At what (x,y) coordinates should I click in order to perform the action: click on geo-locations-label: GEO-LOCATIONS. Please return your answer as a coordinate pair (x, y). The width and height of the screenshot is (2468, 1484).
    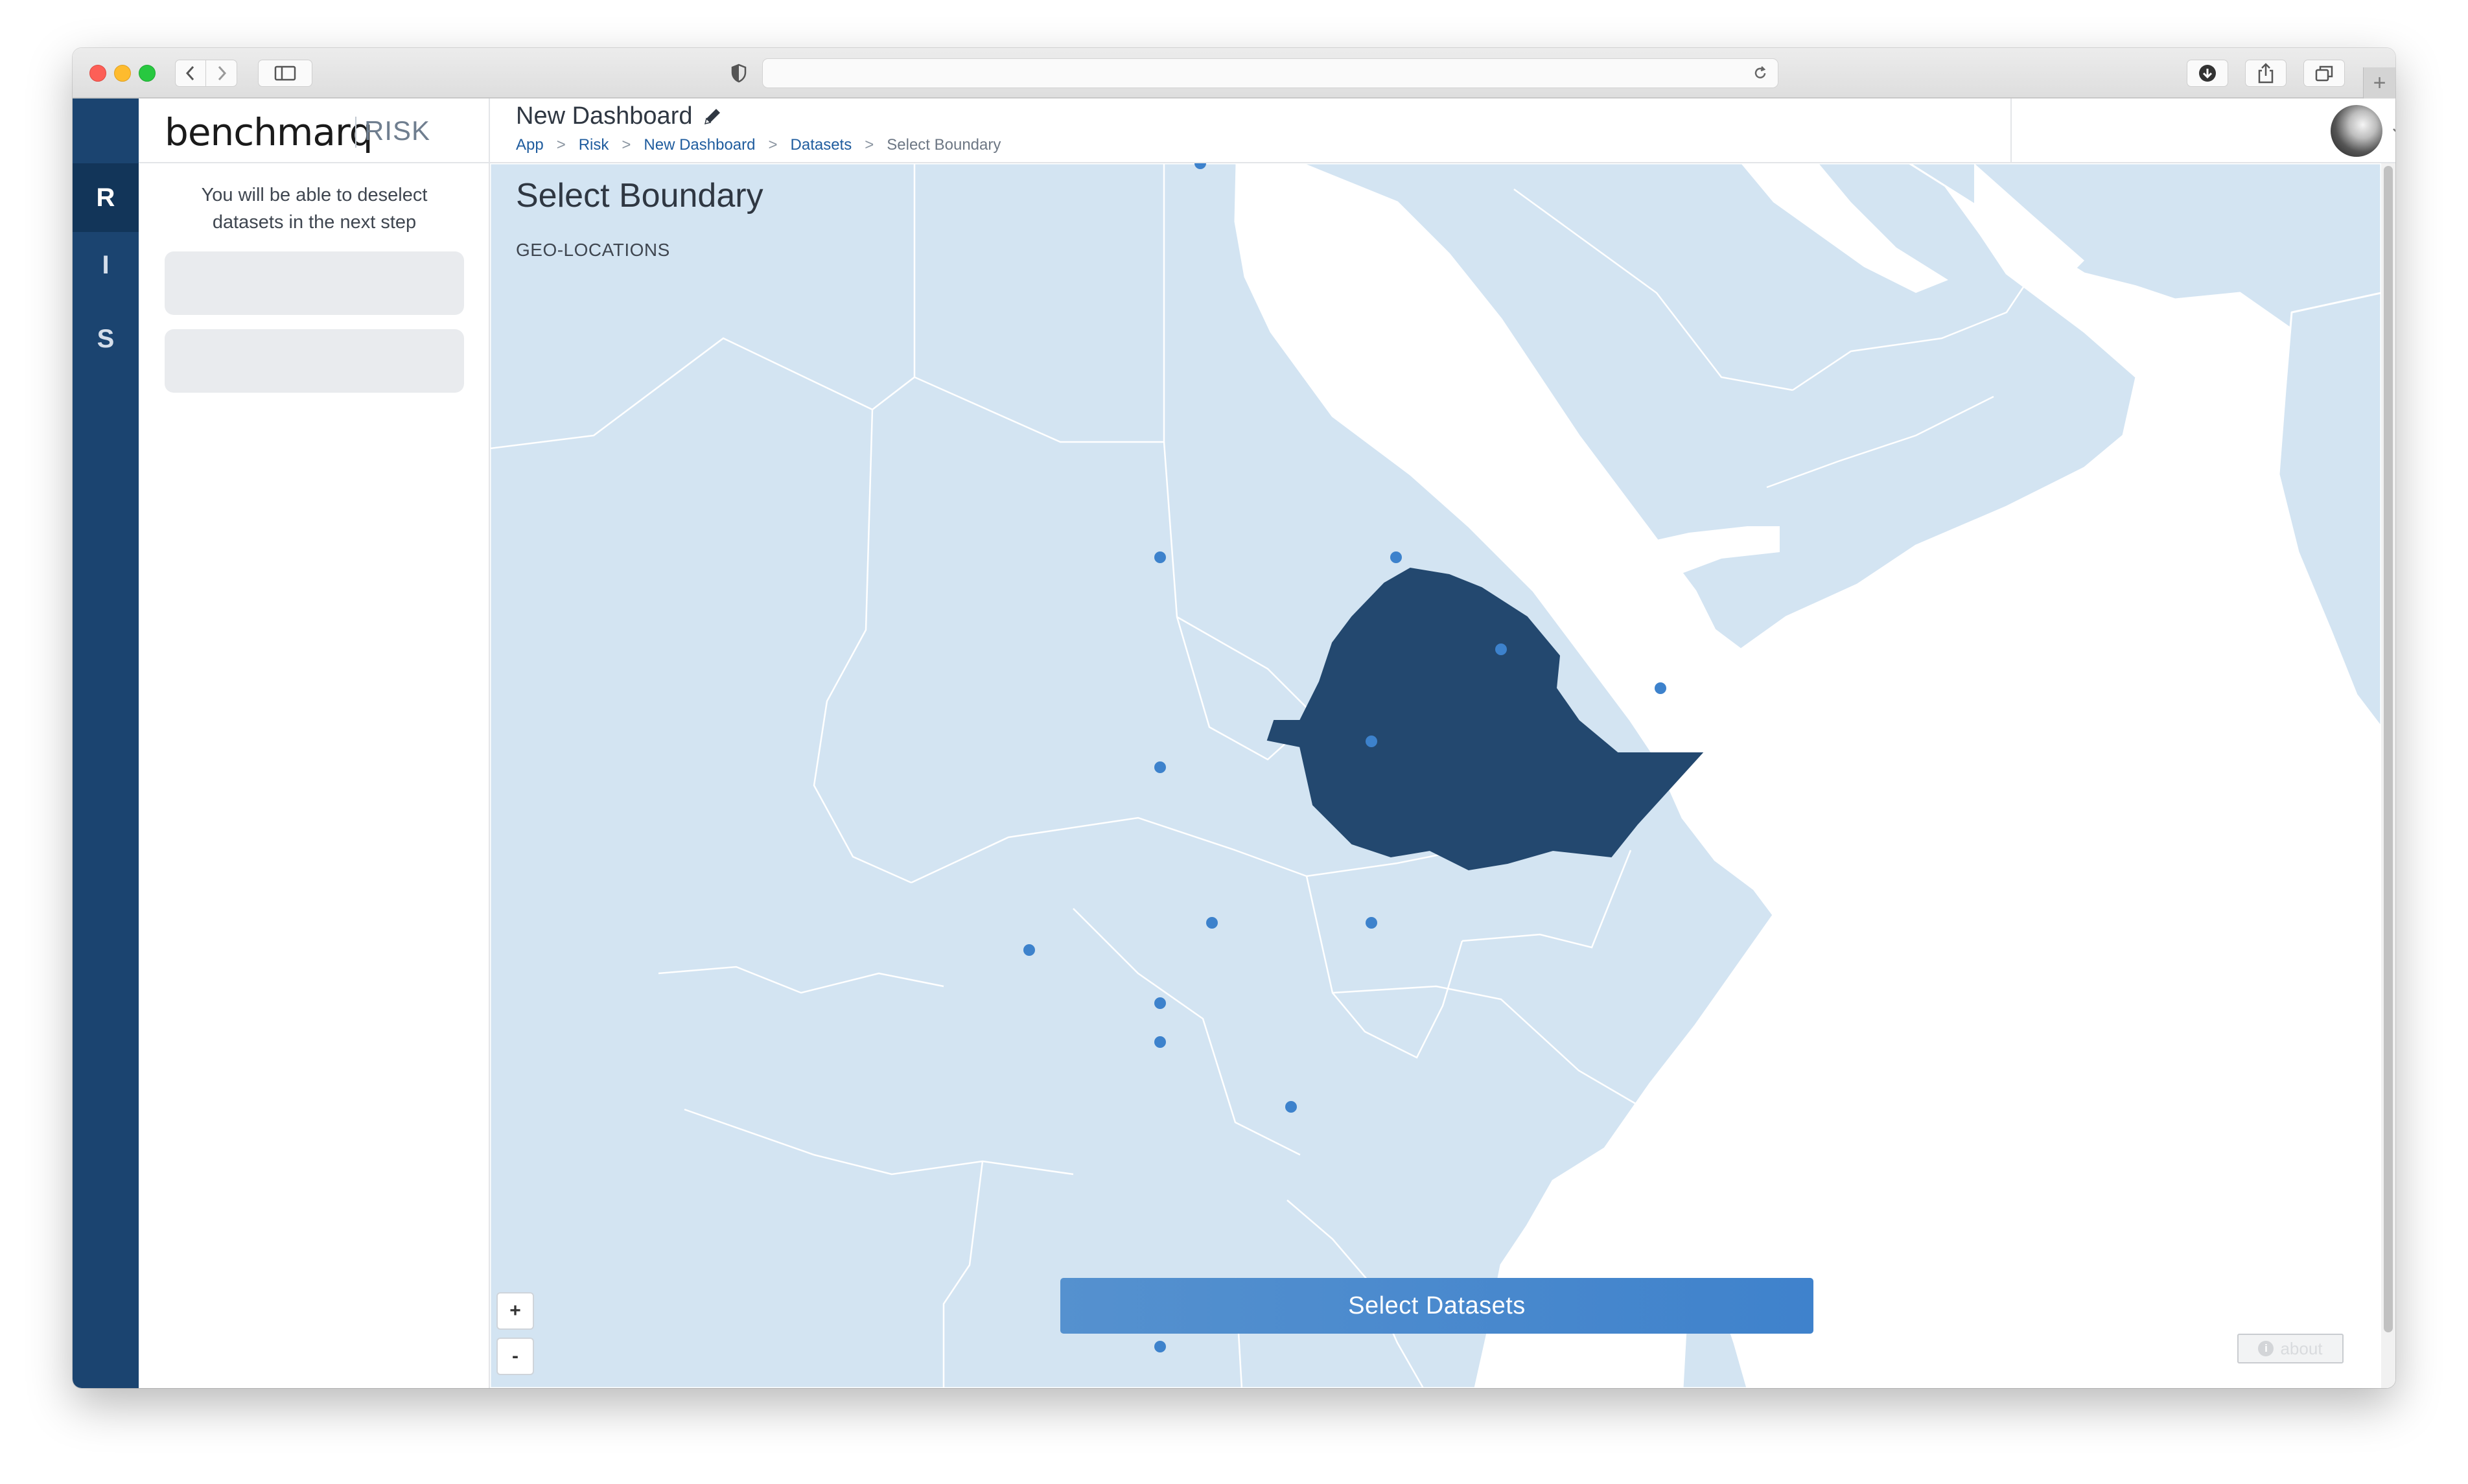
    Looking at the image, I should click on (593, 250).